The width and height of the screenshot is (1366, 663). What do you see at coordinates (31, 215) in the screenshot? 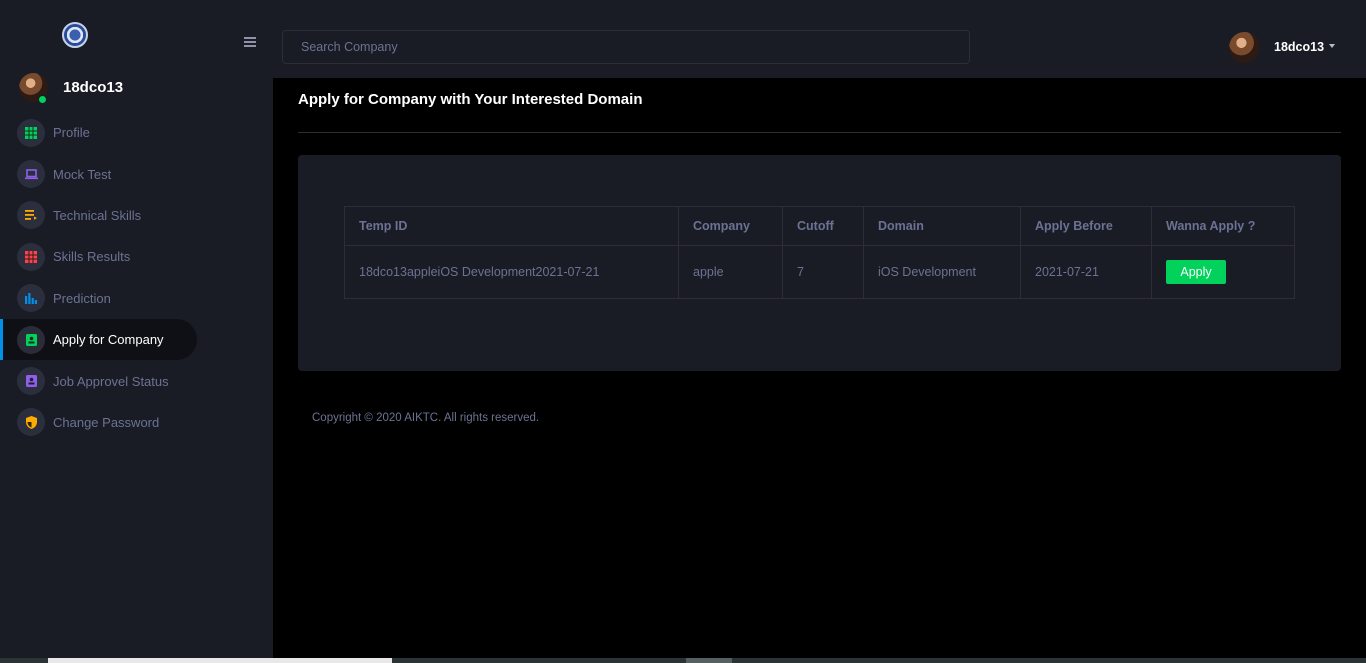
I see `playlist-icon` at bounding box center [31, 215].